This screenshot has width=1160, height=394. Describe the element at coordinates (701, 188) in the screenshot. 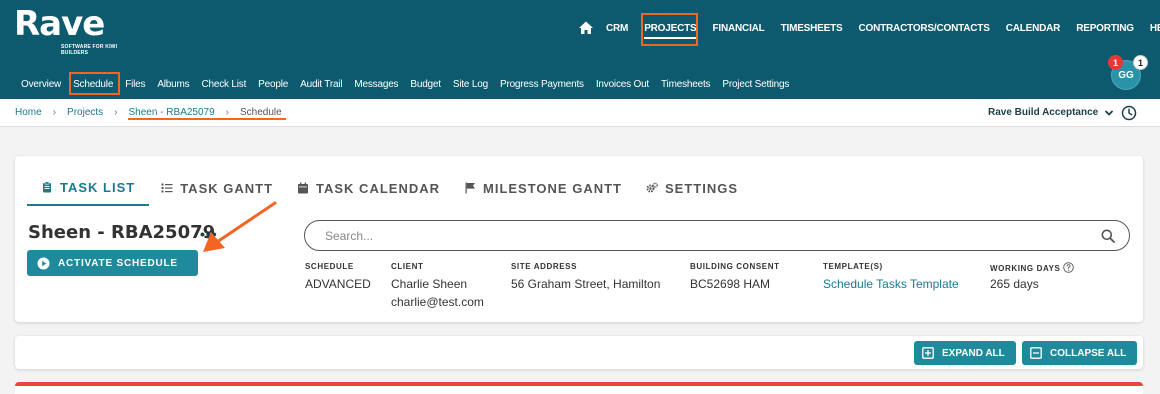

I see `tab-settings-label: SETTINGS` at that location.